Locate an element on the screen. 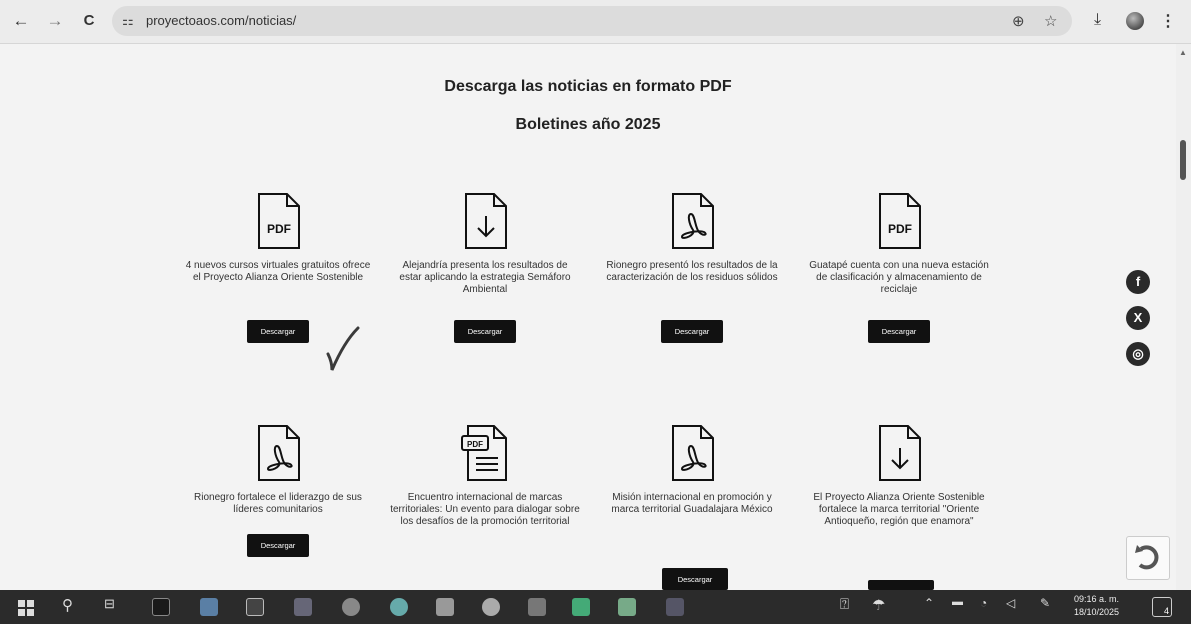 This screenshot has width=1191, height=624. page-scrollbar is located at coordinates (1183, 317).